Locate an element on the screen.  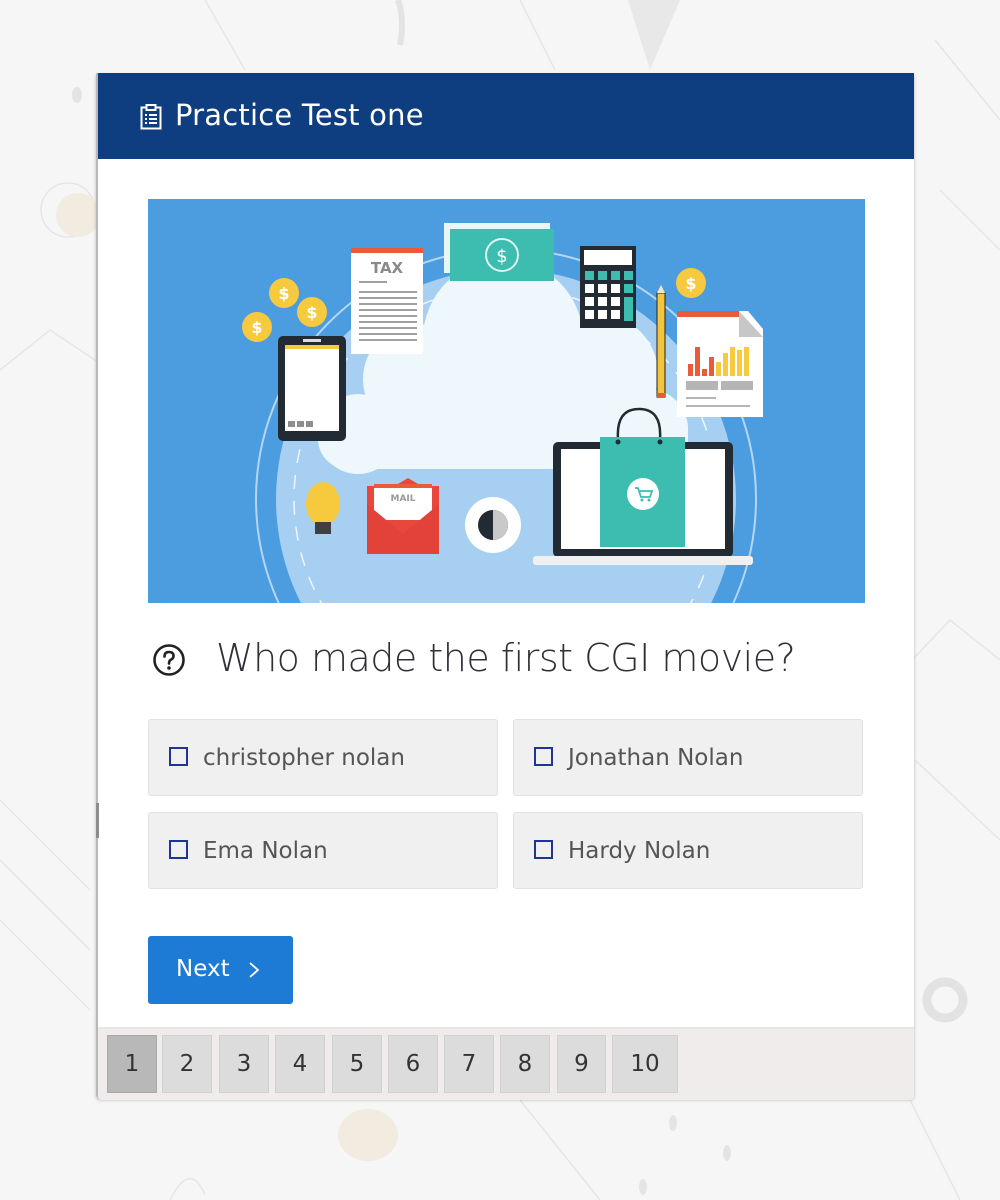
scrollbar-thumb is located at coordinates (97, 820).